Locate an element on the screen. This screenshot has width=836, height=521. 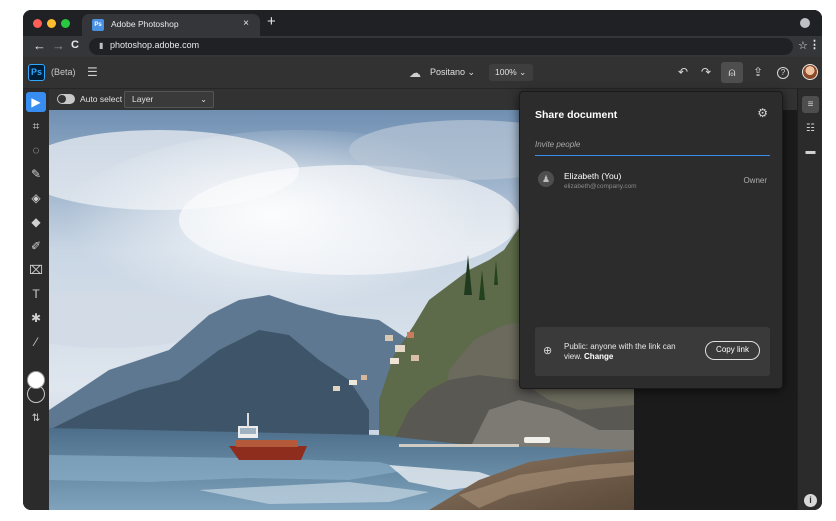
collaborator-email: elizabeth@company.com is located at coordinates (600, 186).